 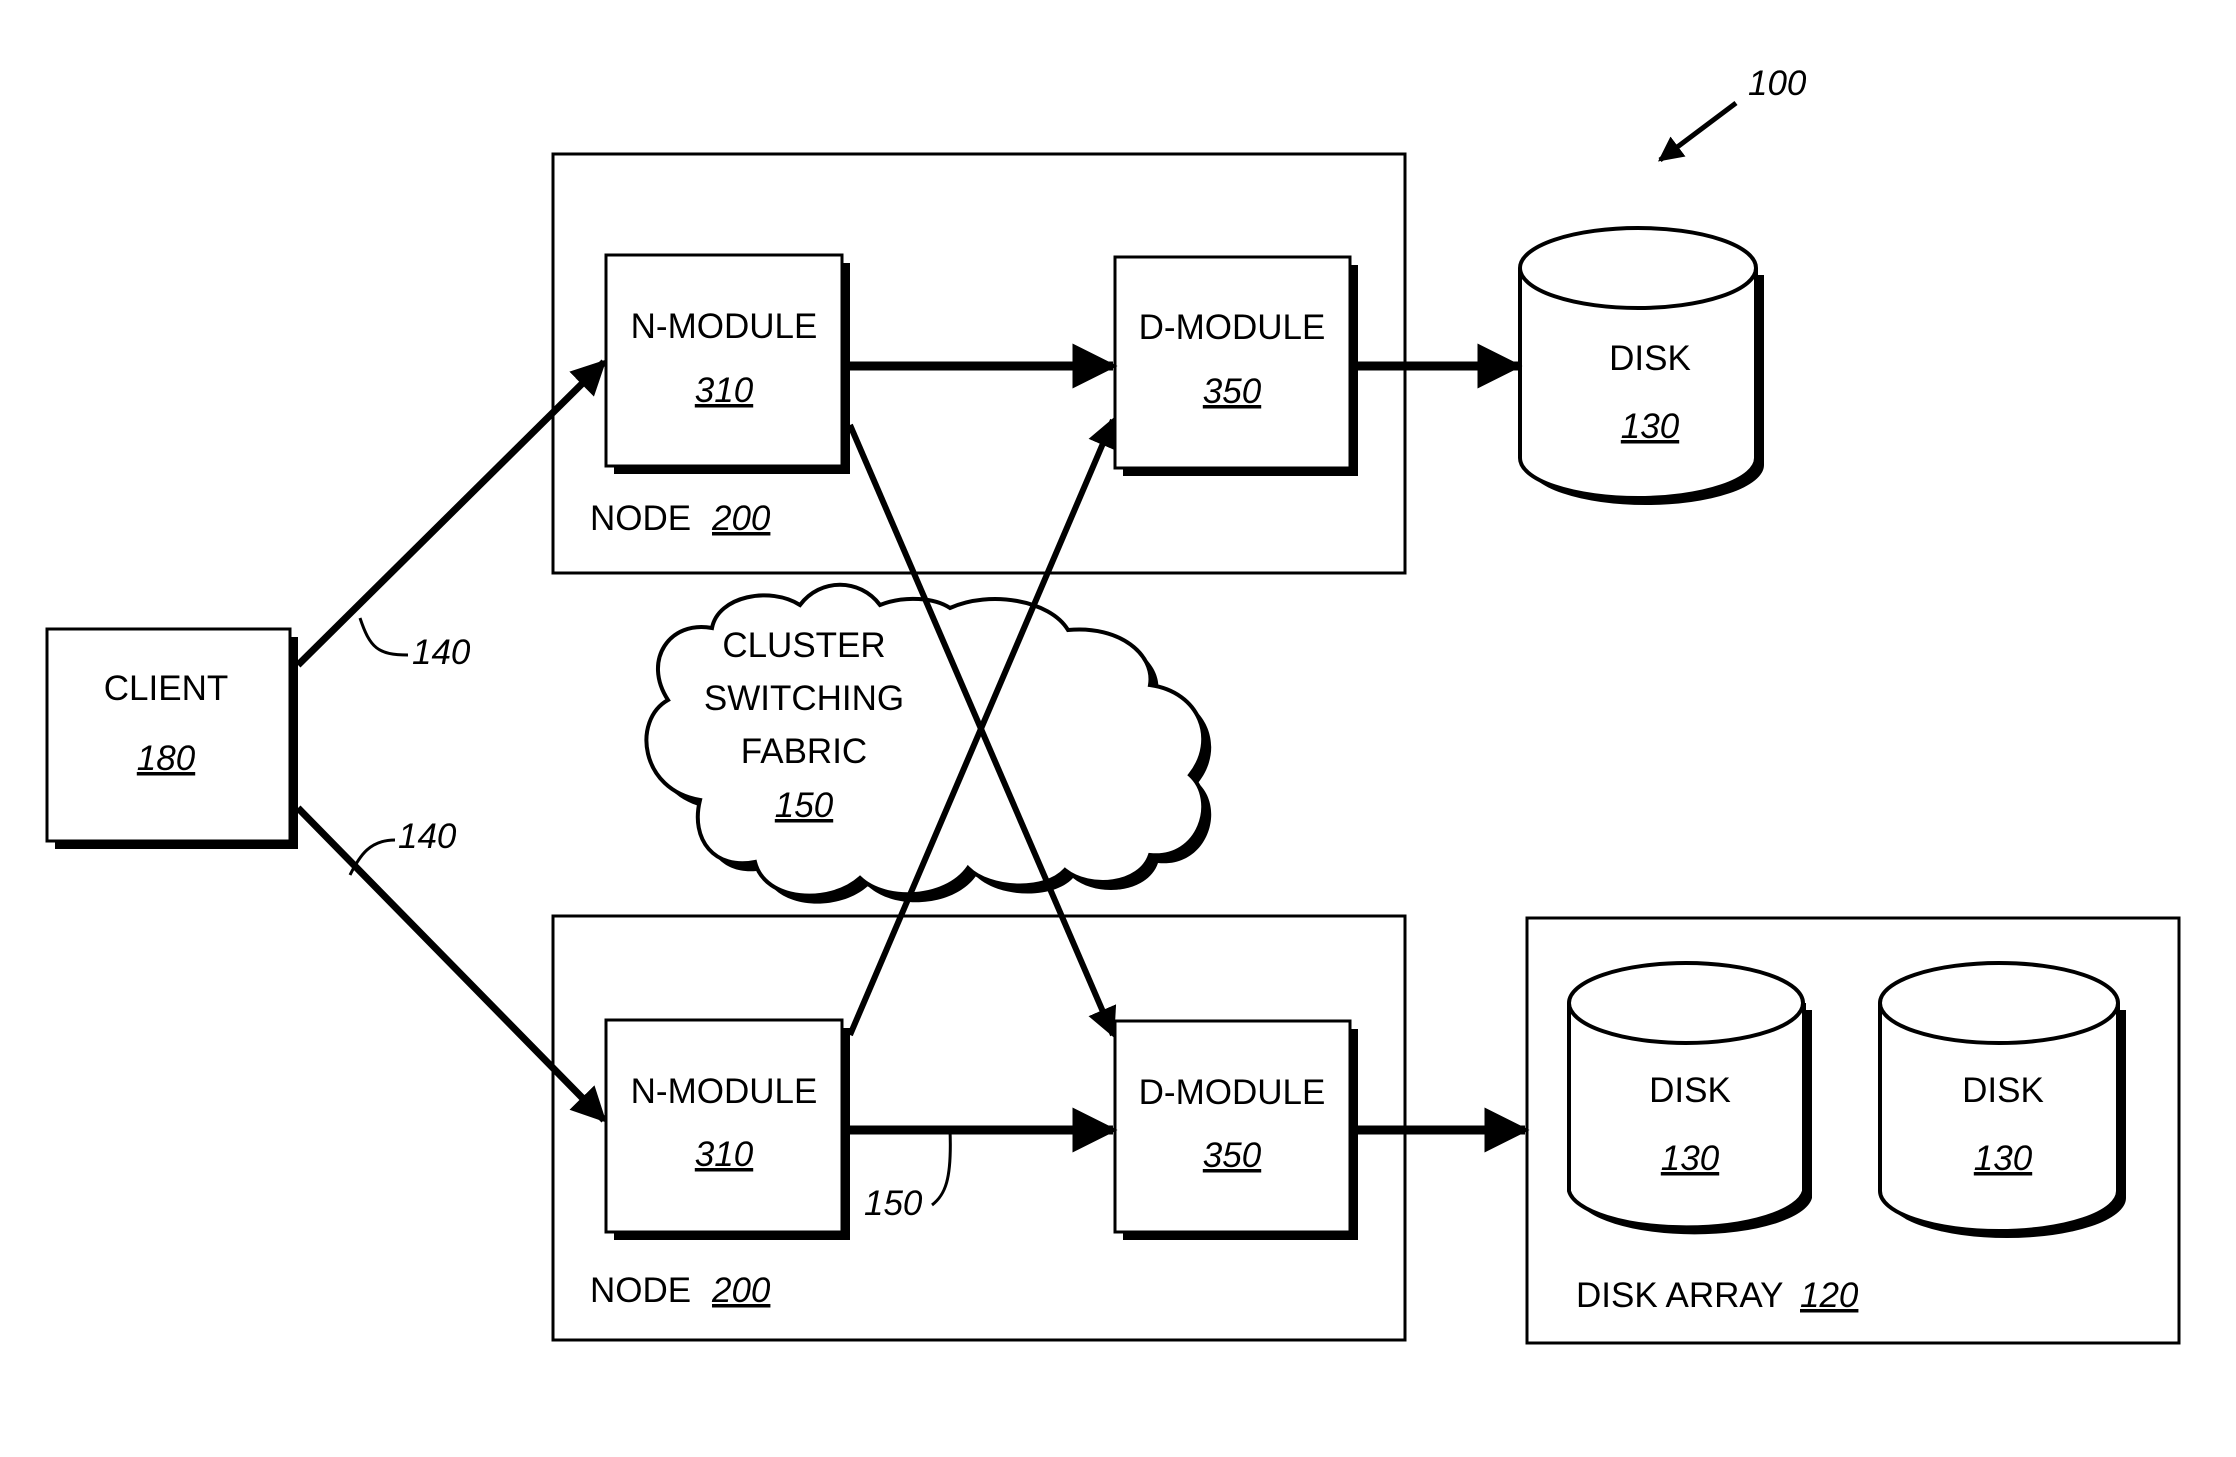 I want to click on disk-array: DISK ARRAY 120 DISK 130 DISK 130, so click(x=1853, y=1130).